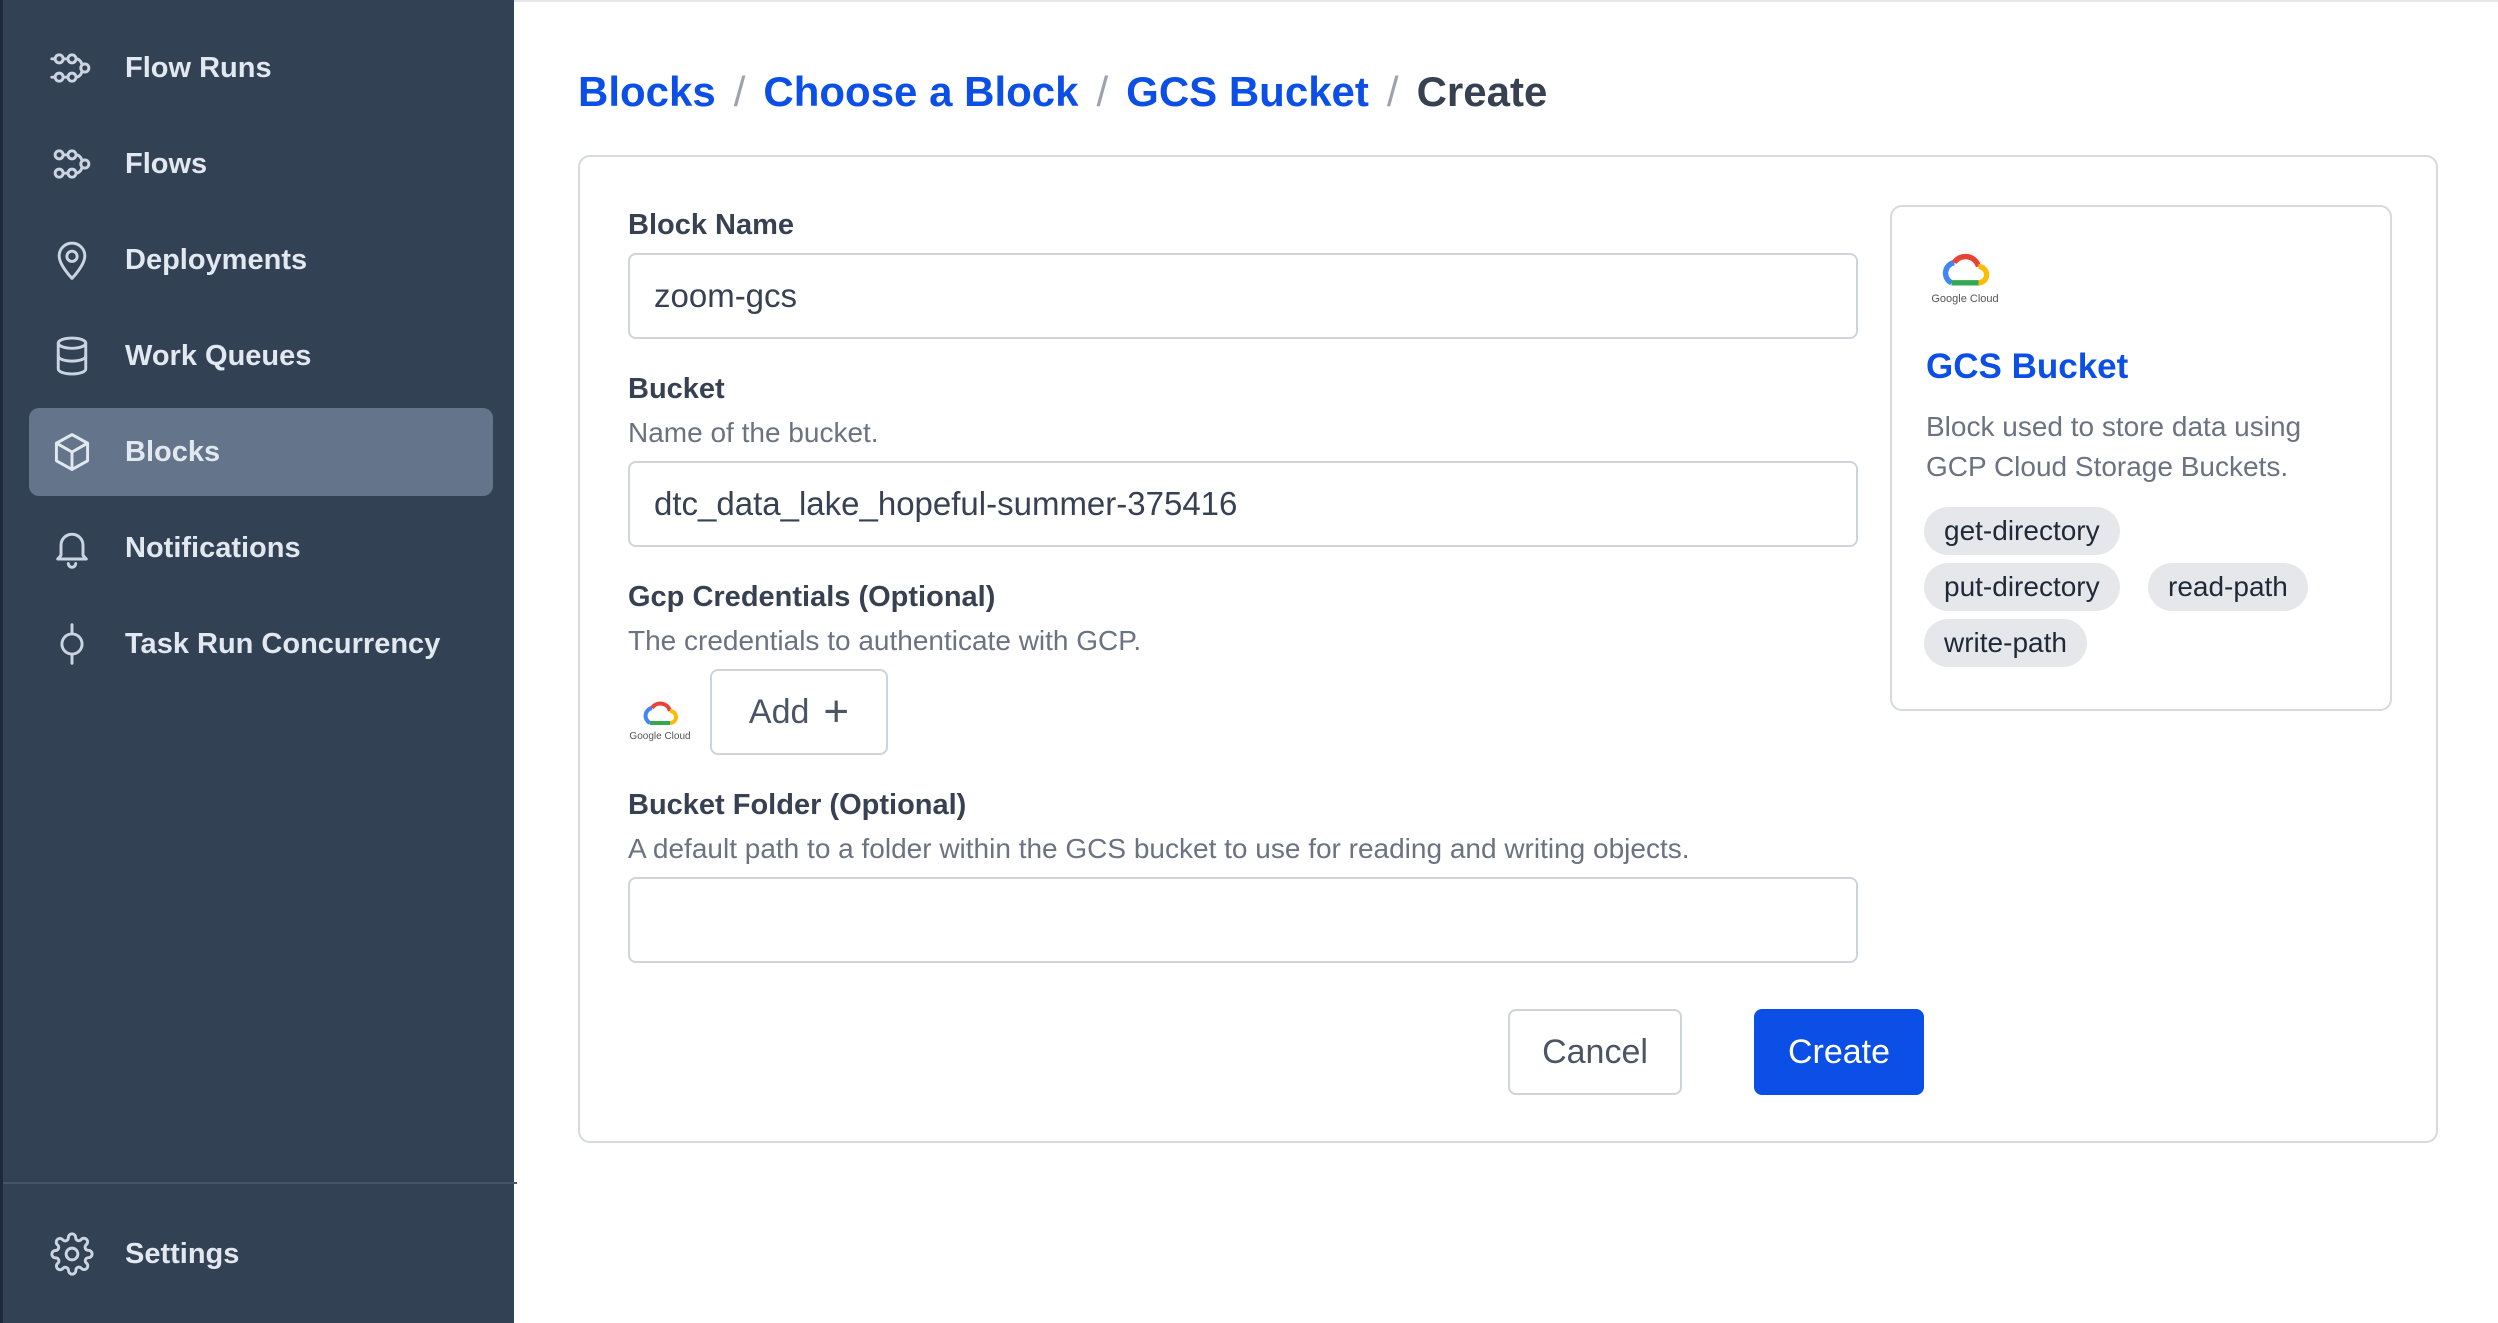  I want to click on sidebar-item-task-run-concurrency: Task Run Concurrency, so click(261, 644).